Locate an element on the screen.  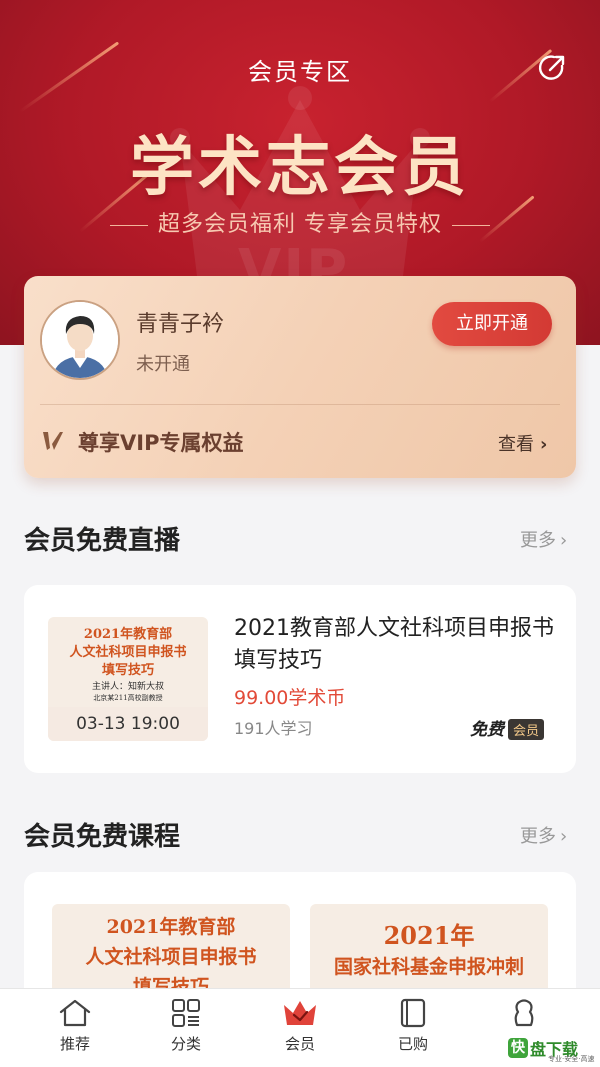
thumb-org: 北京某211高校副教授 is located at coordinates (128, 698).